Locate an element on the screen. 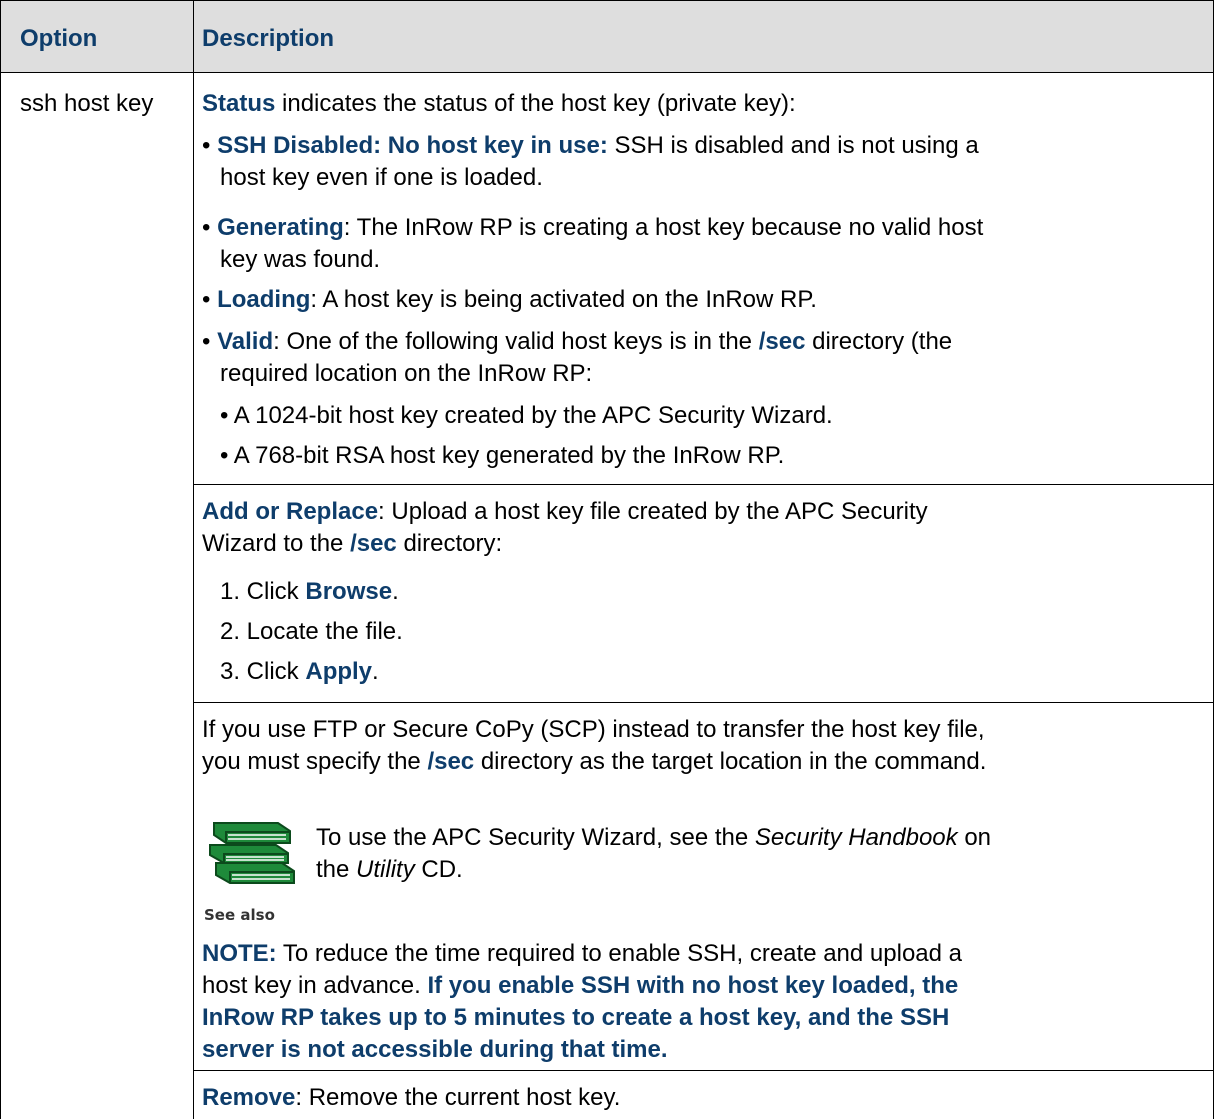 This screenshot has width=1214, height=1119. status-item-valid-cont: required location on the InRow RP: is located at coordinates (406, 373).